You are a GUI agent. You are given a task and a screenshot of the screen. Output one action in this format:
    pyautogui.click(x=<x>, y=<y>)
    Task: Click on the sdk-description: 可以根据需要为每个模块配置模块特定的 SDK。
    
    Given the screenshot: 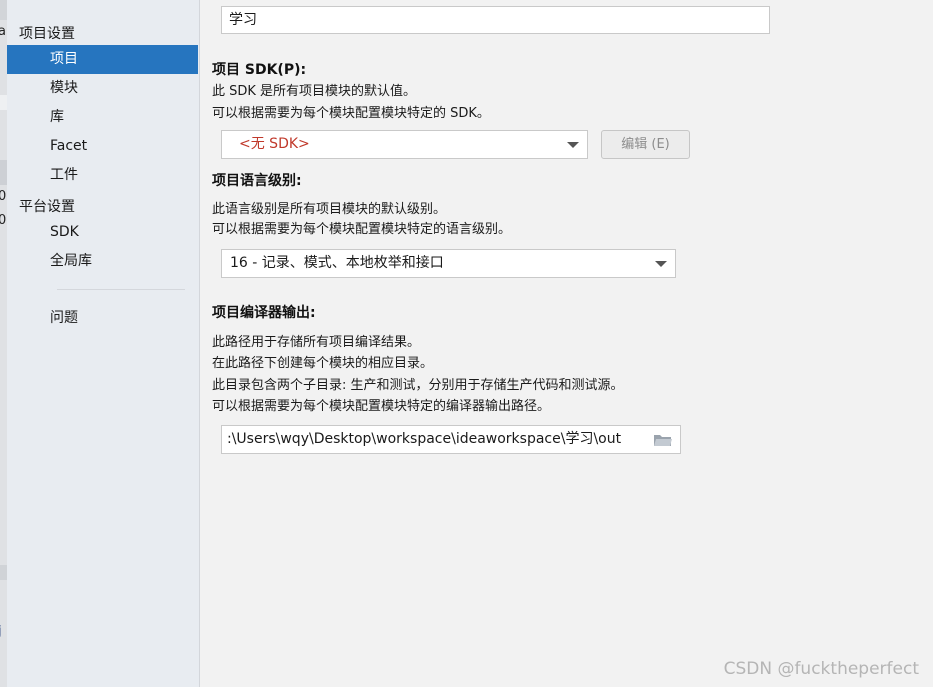 What is the action you would take?
    pyautogui.click(x=351, y=113)
    